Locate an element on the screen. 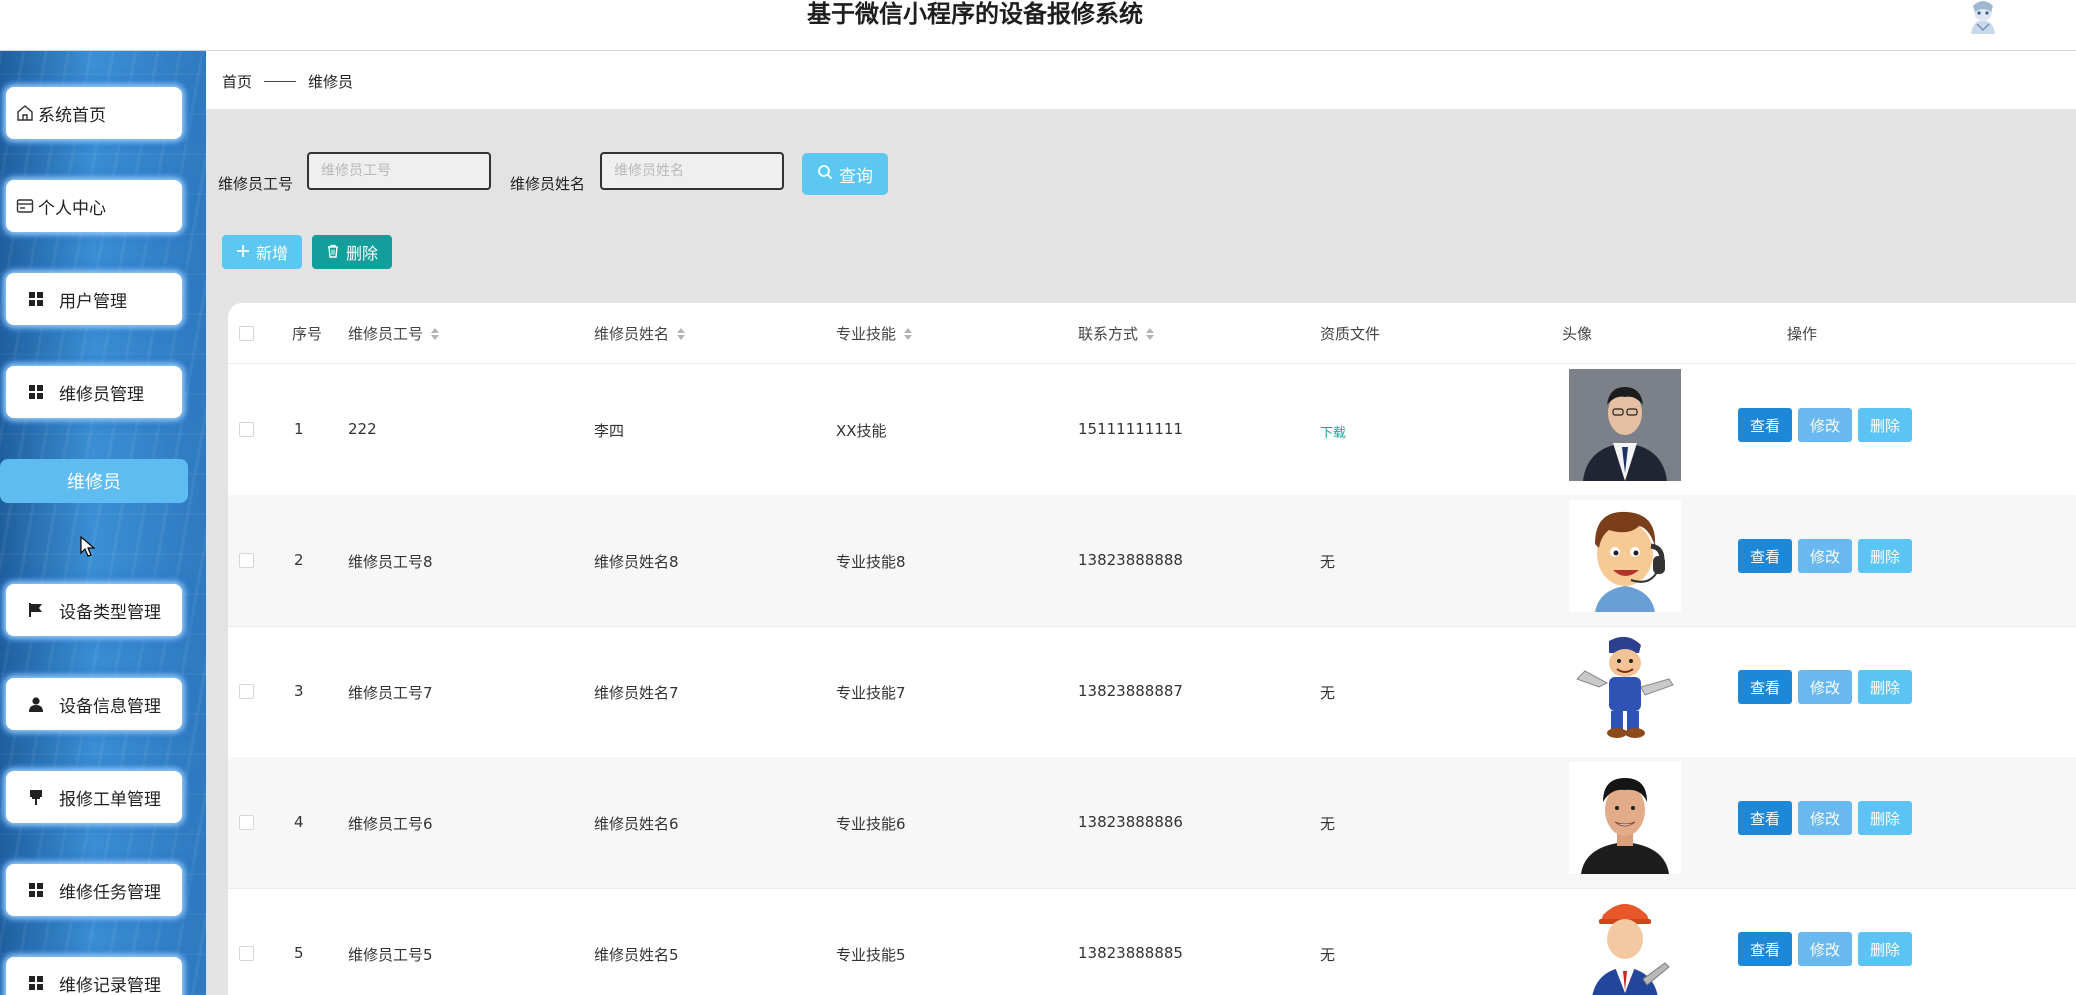 This screenshot has height=995, width=2076. sidebar-subitem-label: 维修员 is located at coordinates (94, 482).